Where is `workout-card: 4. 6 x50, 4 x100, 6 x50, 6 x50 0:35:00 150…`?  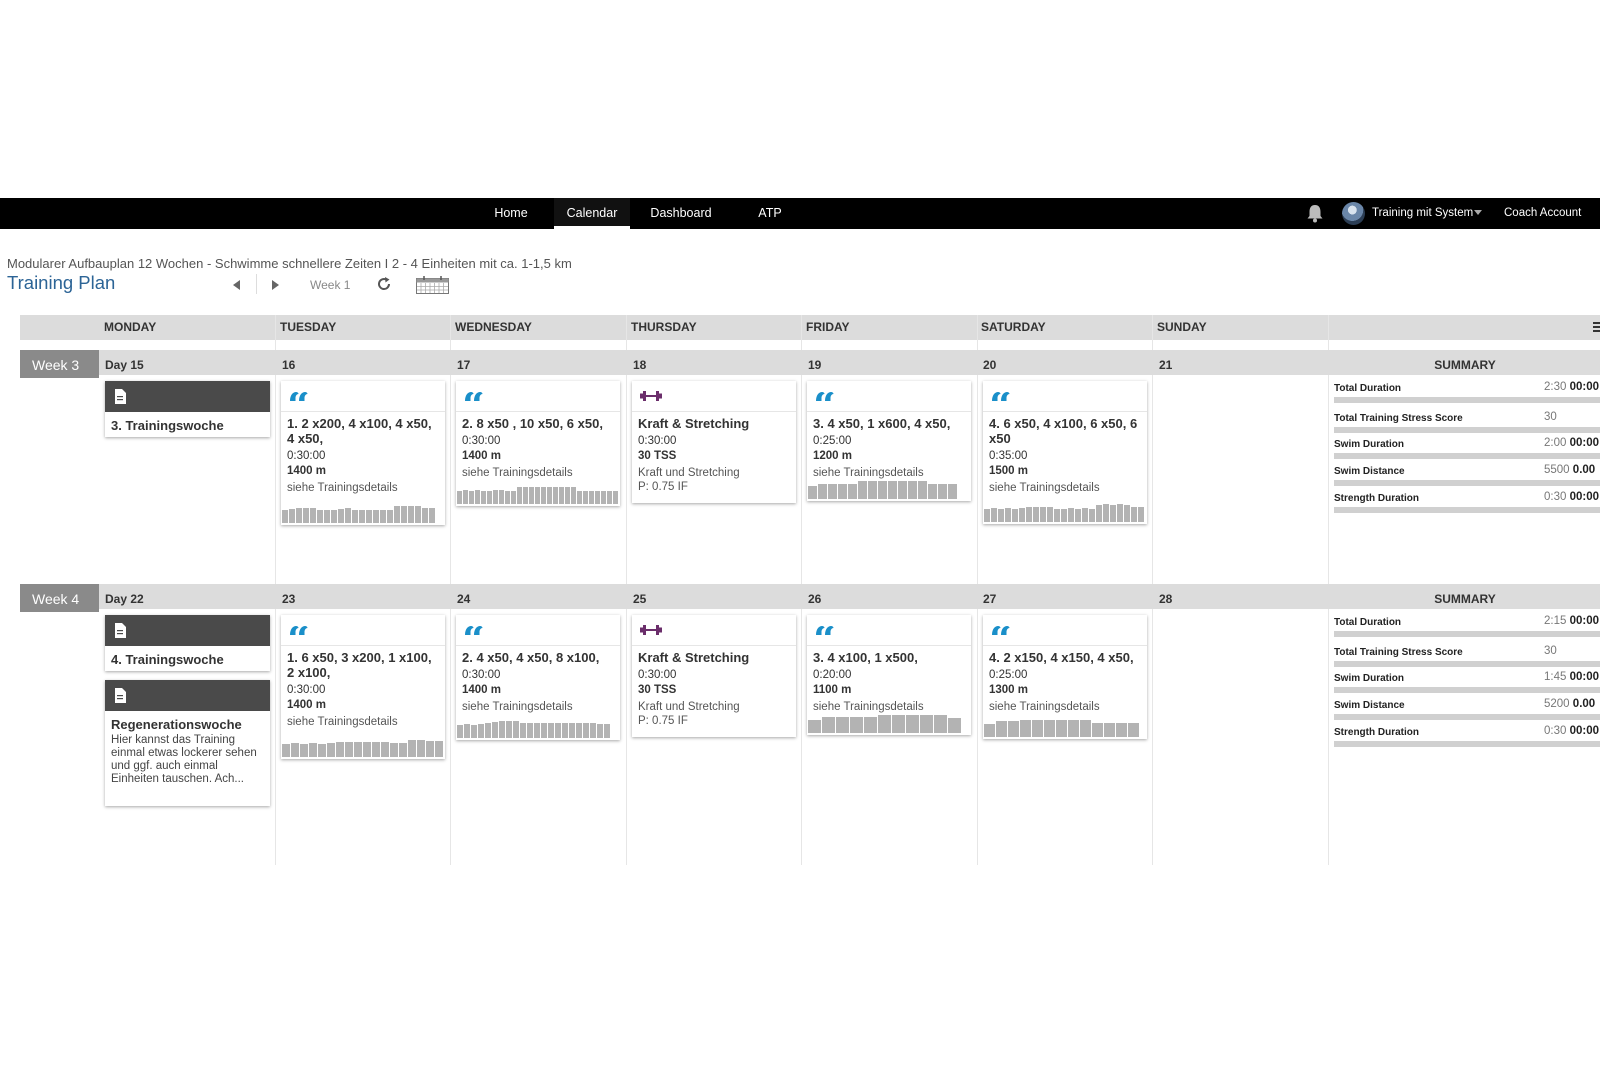 workout-card: 4. 6 x50, 4 x100, 6 x50, 6 x50 0:35:00 150… is located at coordinates (1065, 452).